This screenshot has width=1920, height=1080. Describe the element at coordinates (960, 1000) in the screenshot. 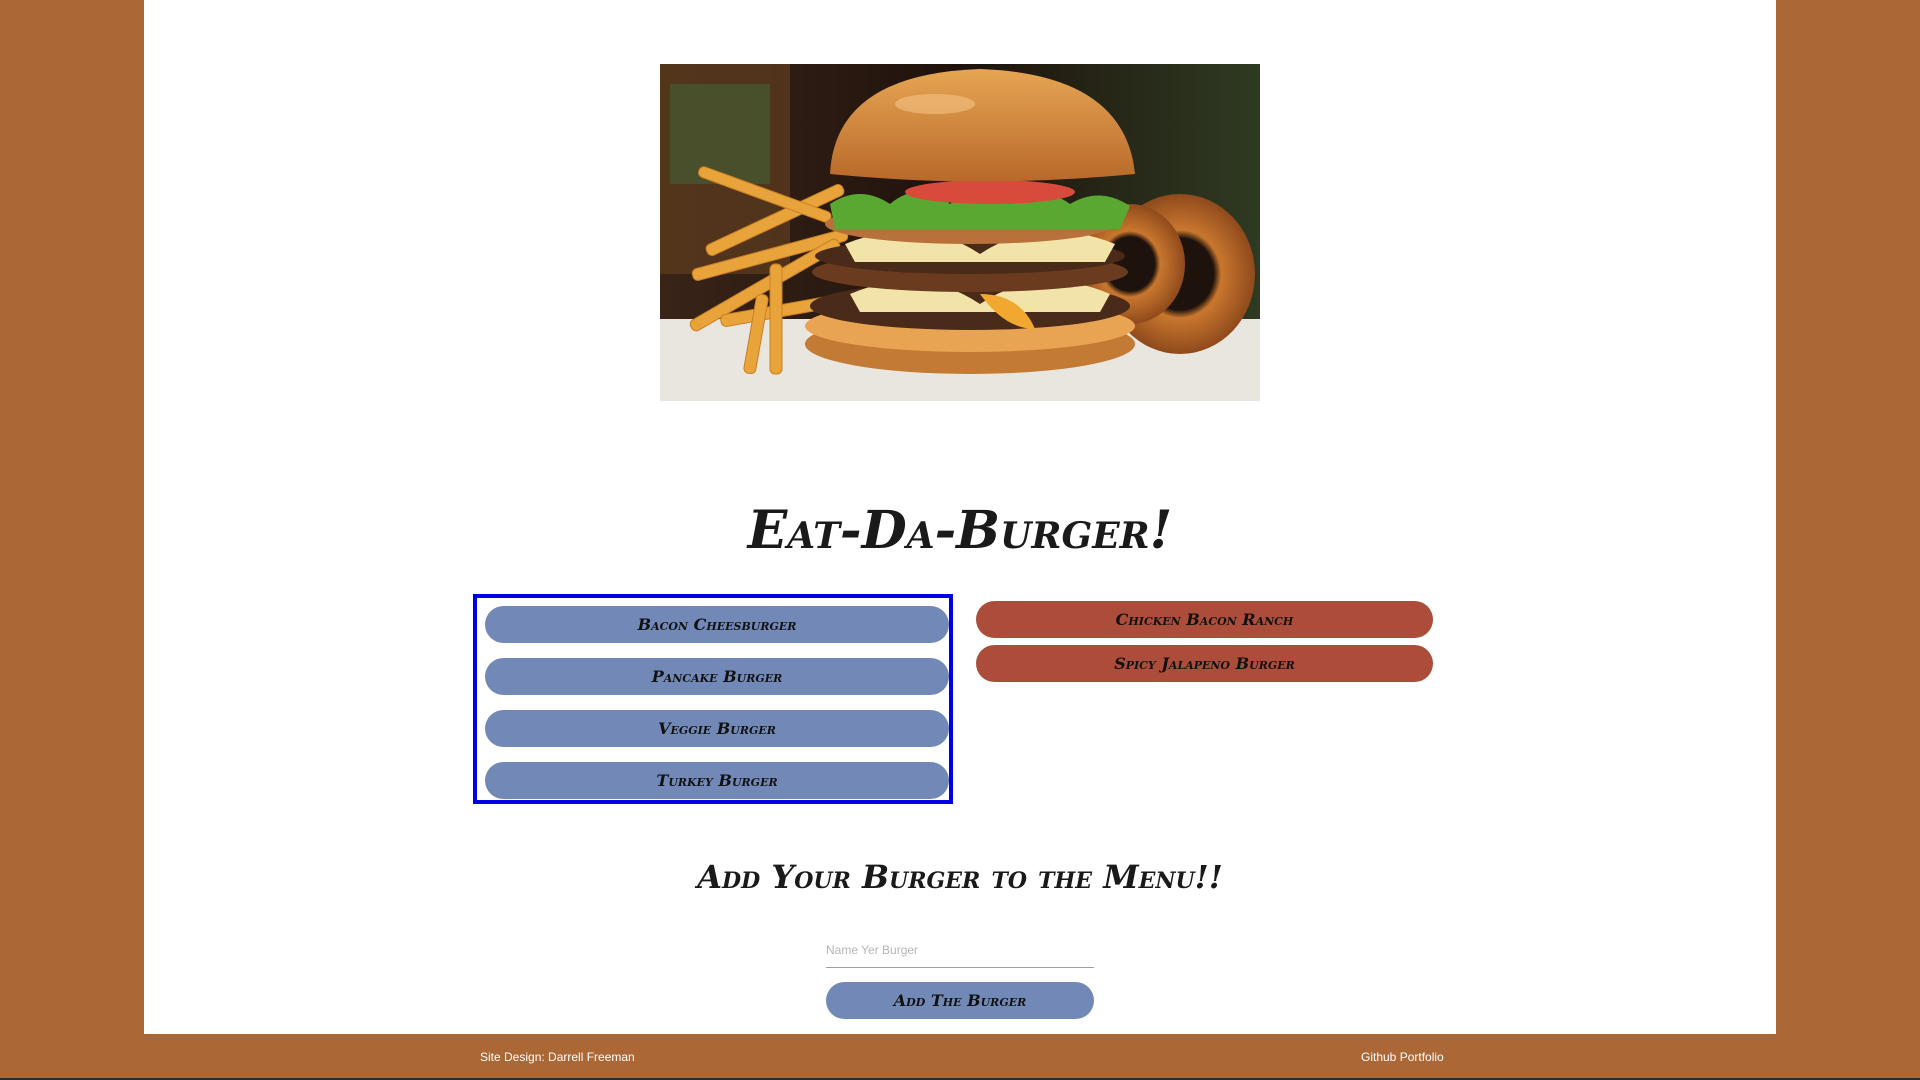

I see `add-burger-button: Add The Burger` at that location.